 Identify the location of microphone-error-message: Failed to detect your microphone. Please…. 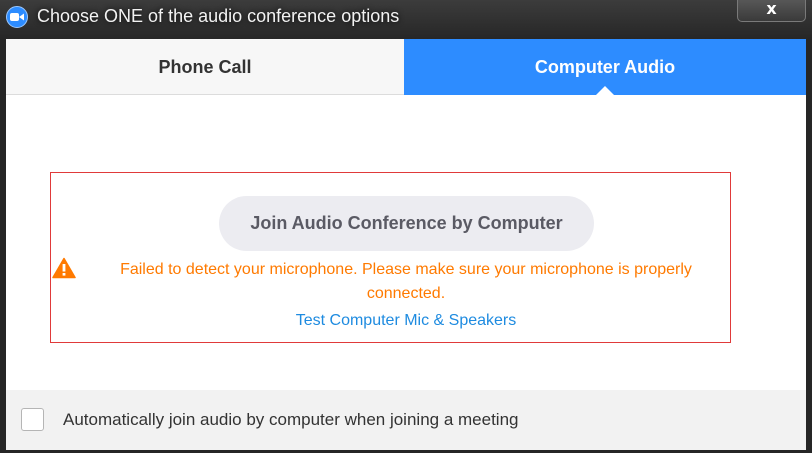
(406, 281).